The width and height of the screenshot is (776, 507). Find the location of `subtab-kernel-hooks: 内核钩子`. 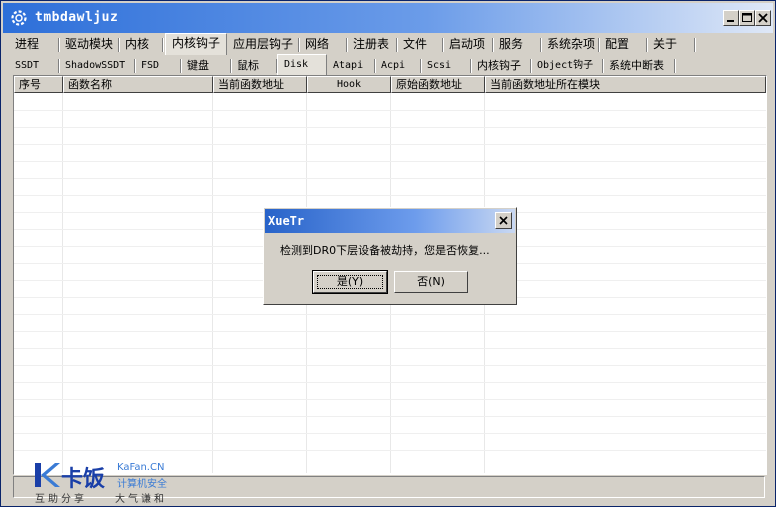

subtab-kernel-hooks: 内核钩子 is located at coordinates (501, 66).